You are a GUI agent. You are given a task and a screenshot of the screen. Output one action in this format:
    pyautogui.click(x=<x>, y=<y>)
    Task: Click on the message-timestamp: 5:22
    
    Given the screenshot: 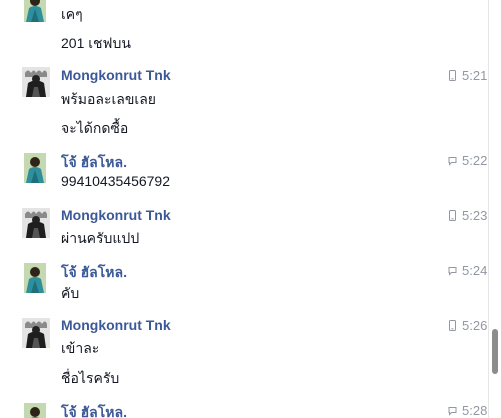 What is the action you would take?
    pyautogui.click(x=467, y=160)
    